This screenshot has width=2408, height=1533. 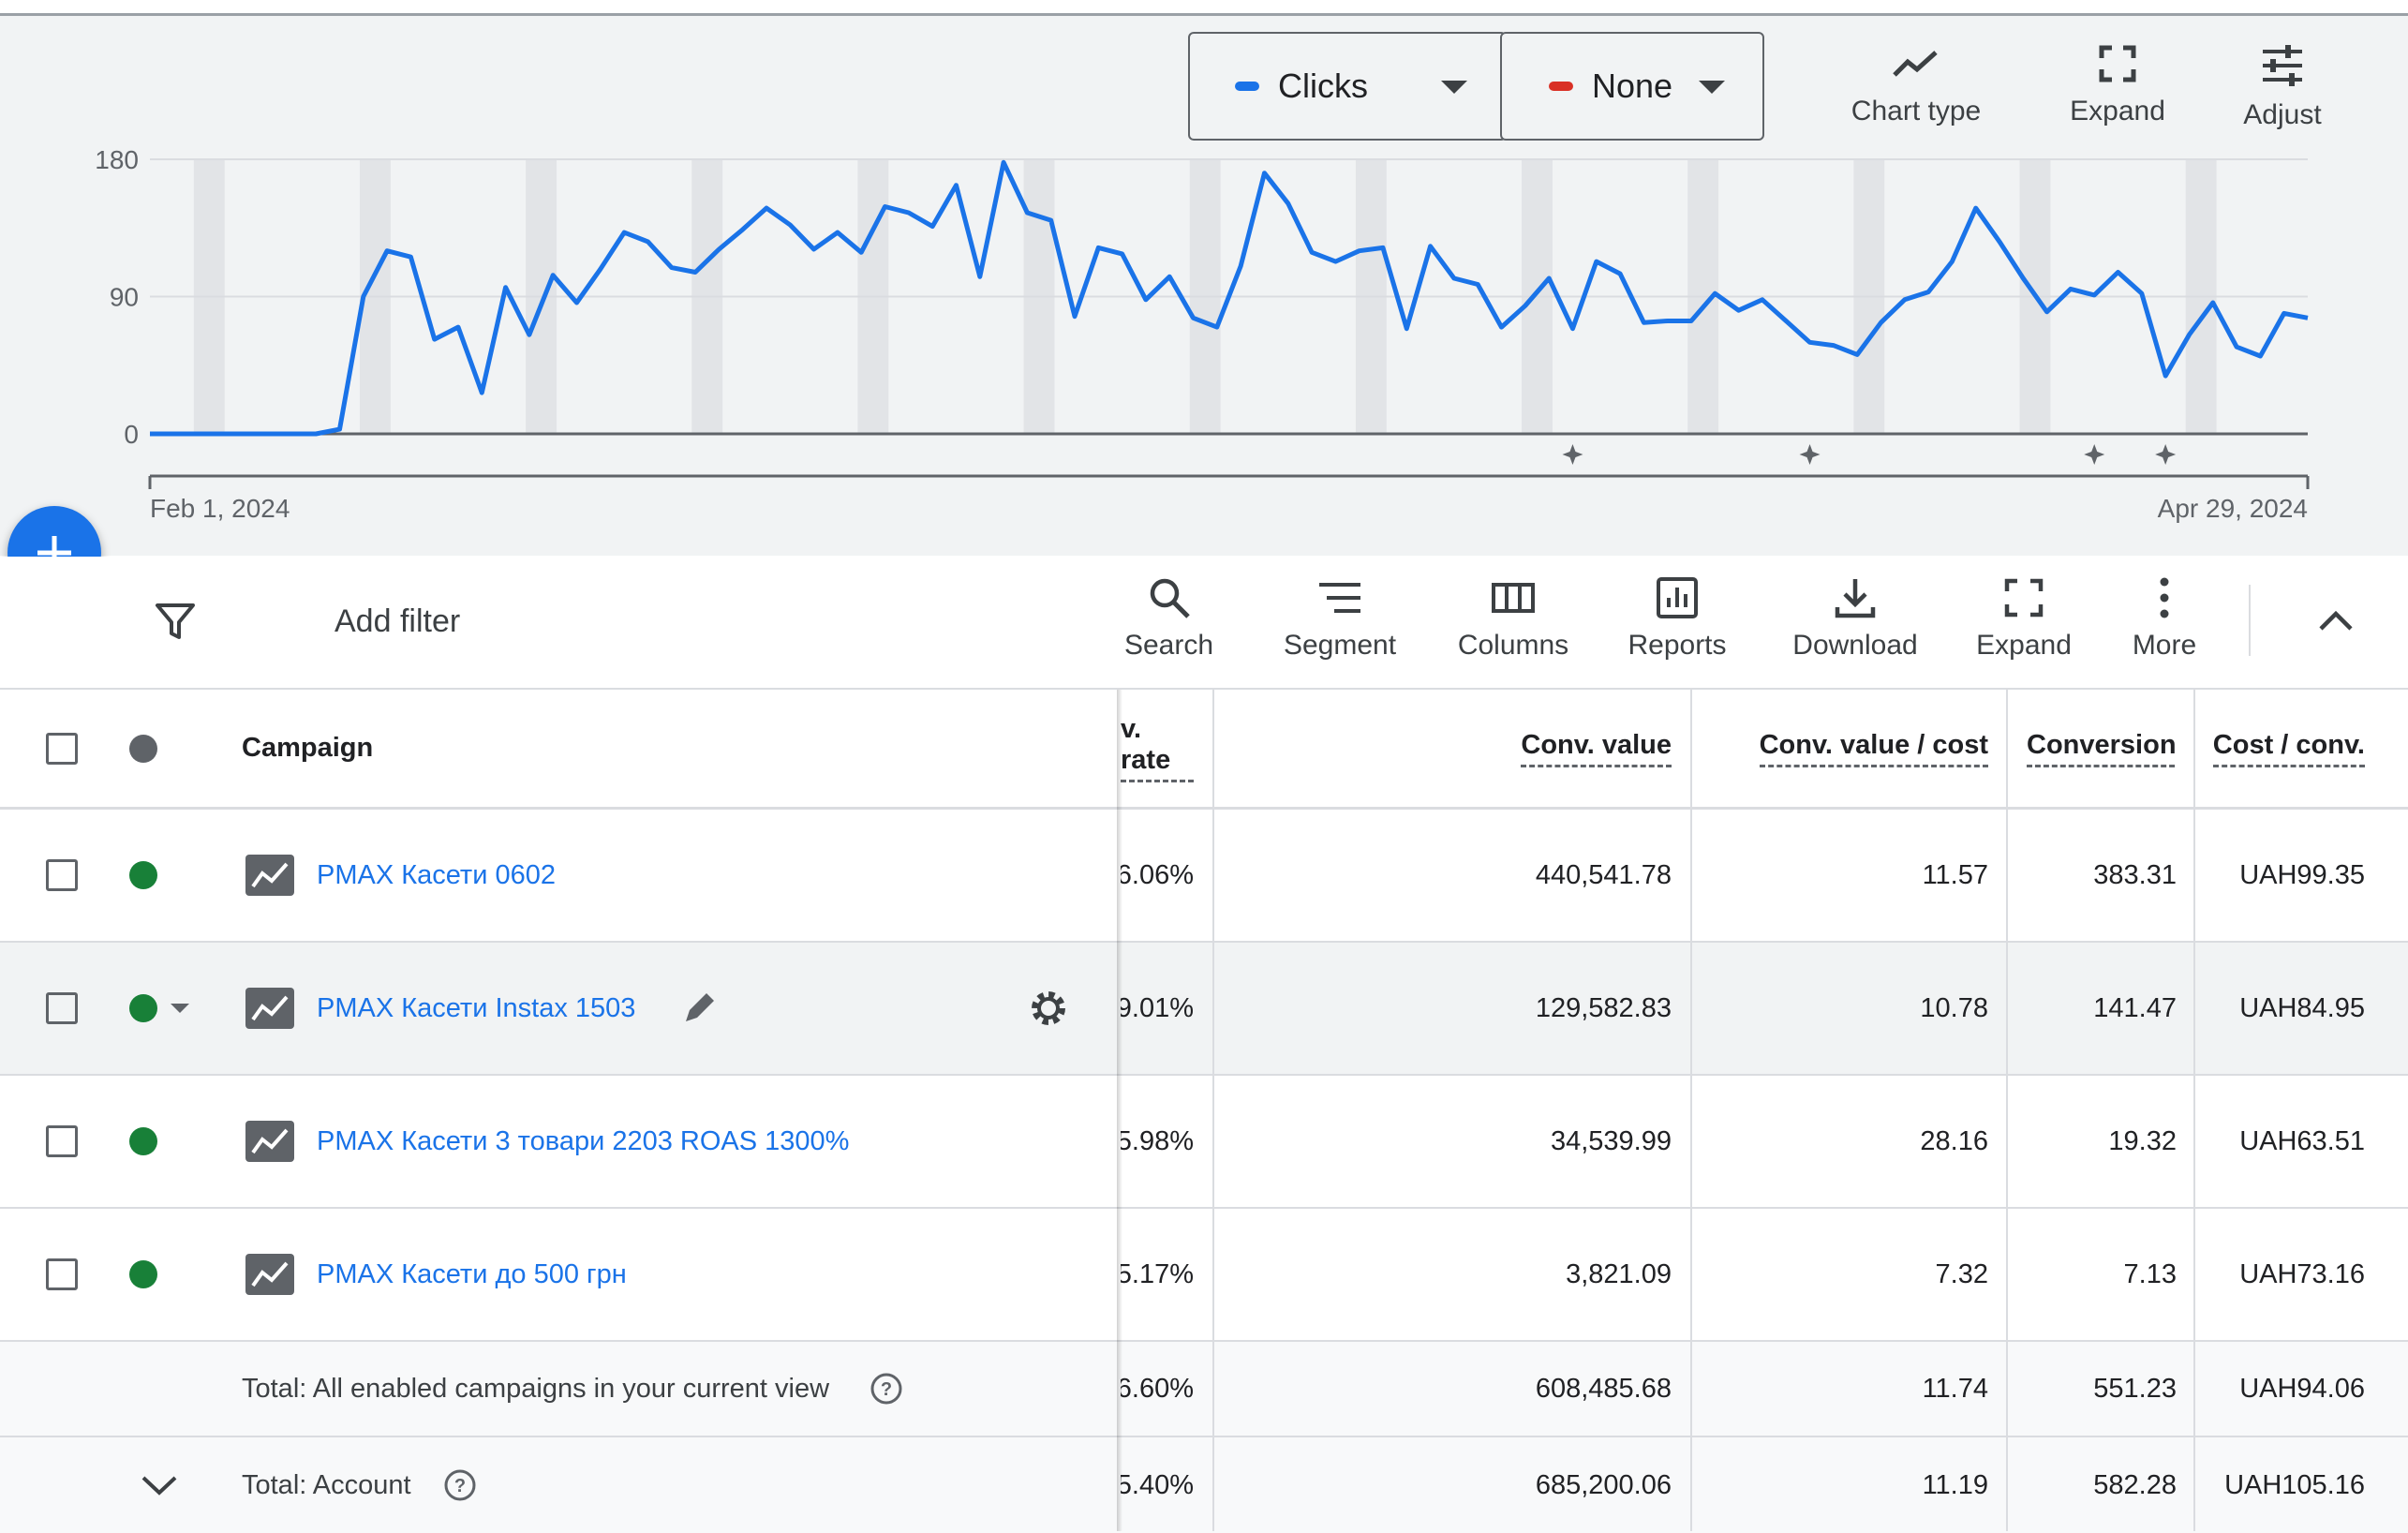 I want to click on tune-icon, so click(x=2282, y=65).